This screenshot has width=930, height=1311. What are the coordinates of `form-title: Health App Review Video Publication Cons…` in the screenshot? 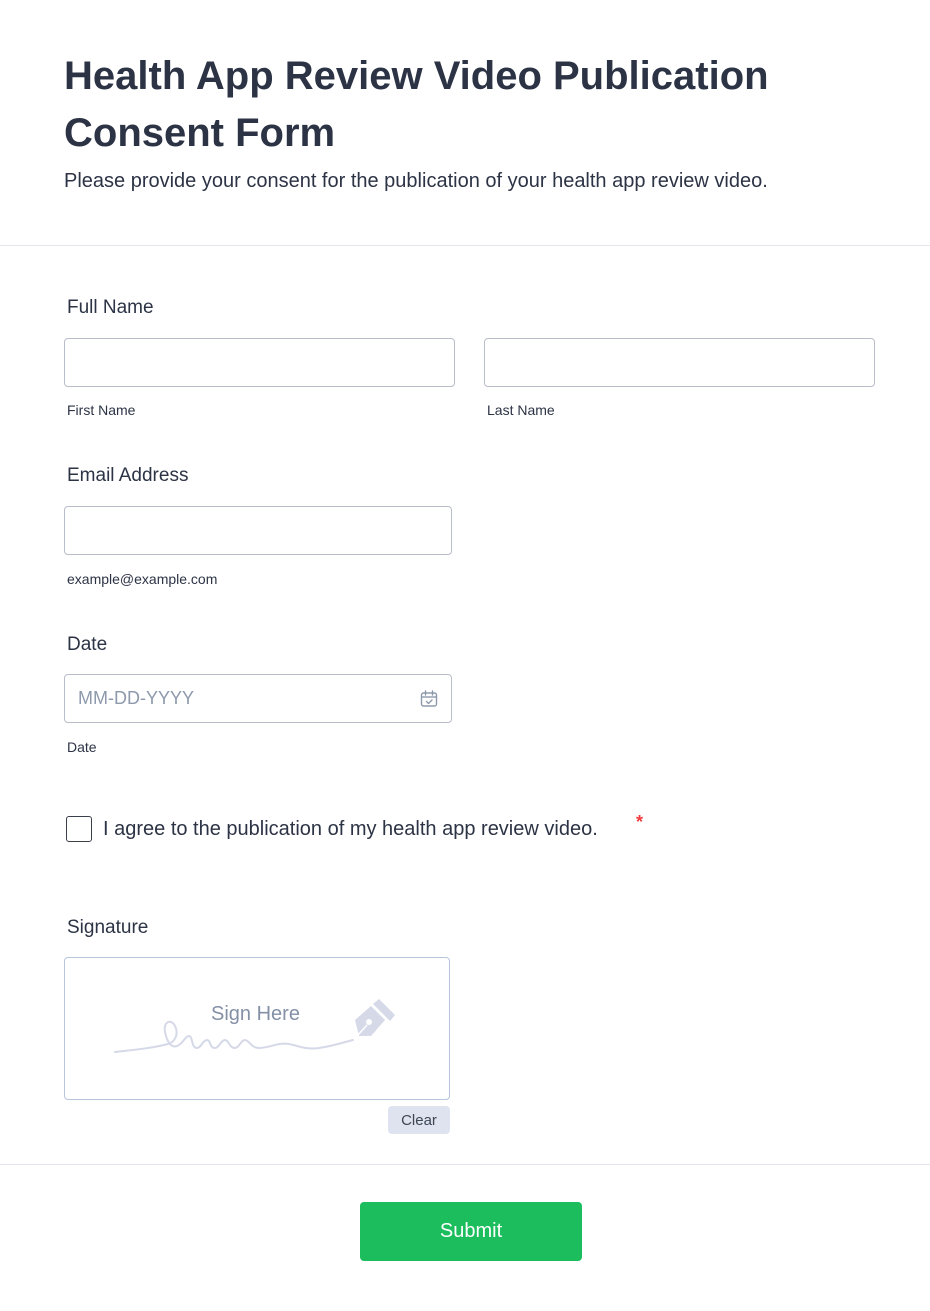 It's located at (416, 104).